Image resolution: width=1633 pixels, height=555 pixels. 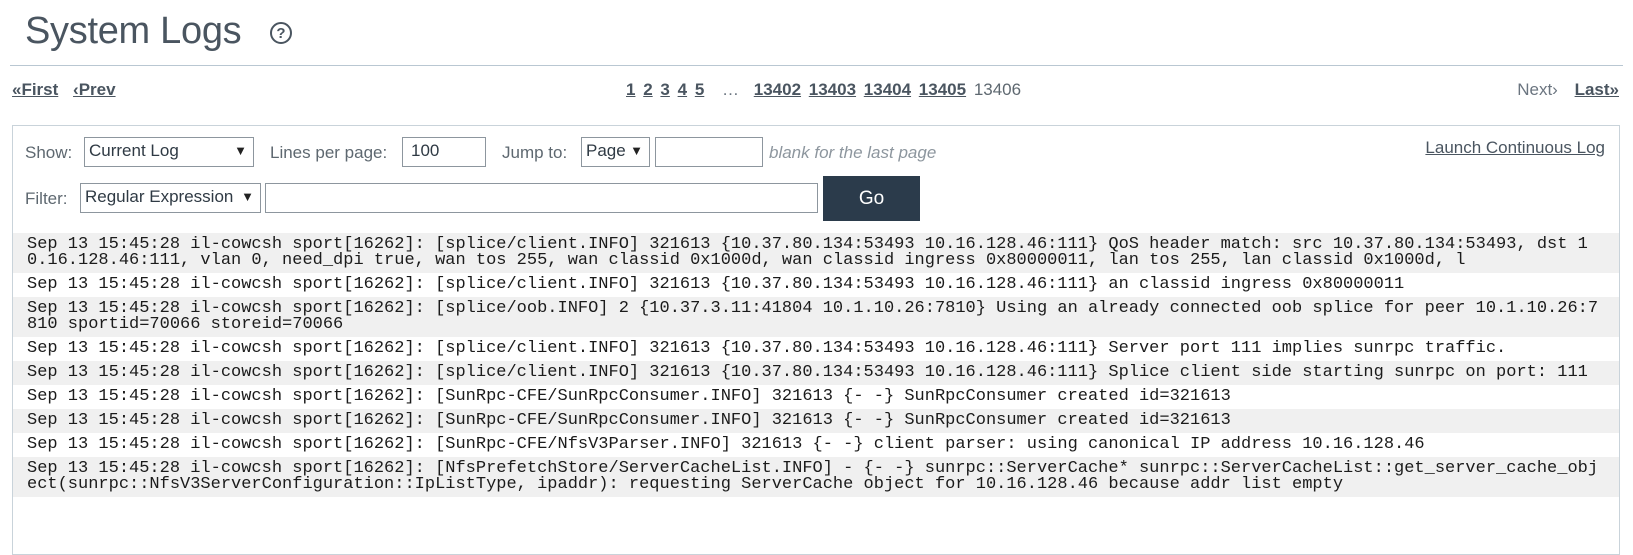 I want to click on launch-continuous-log-link: Launch Continuous Log, so click(x=1515, y=148).